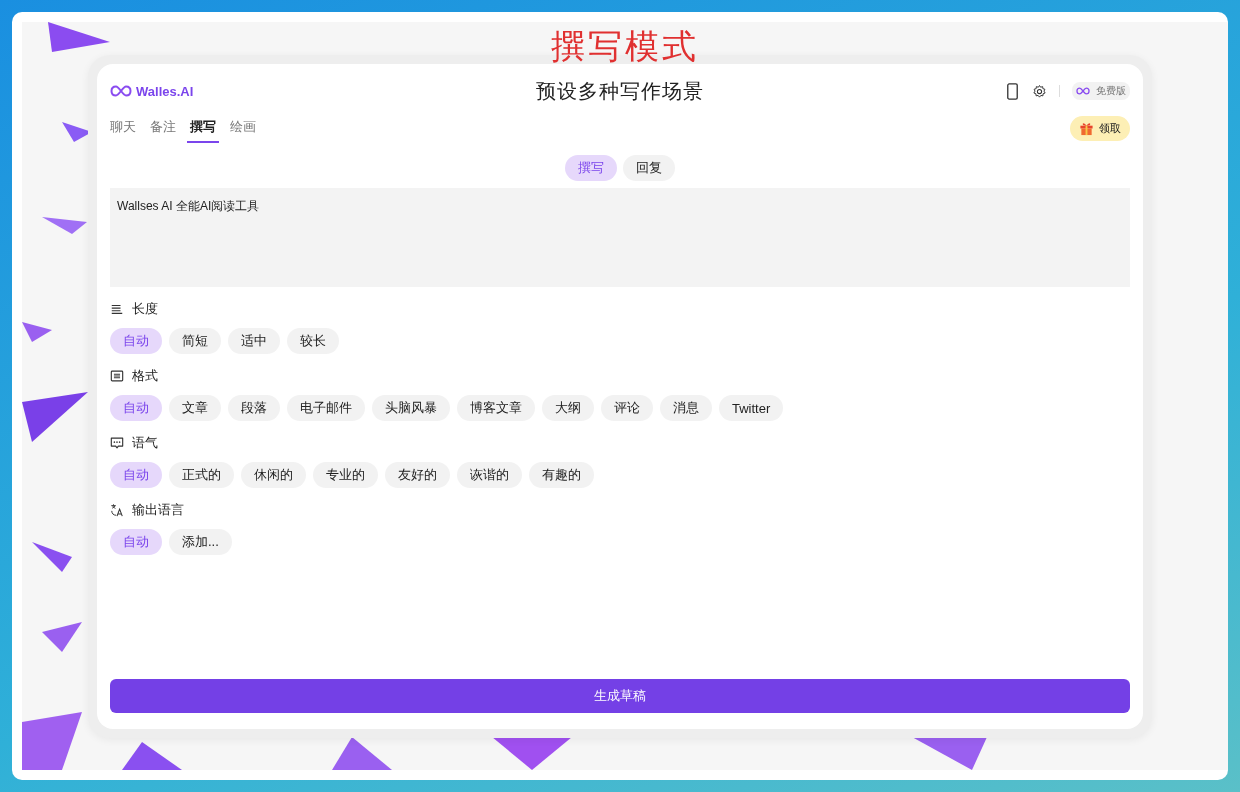 Image resolution: width=1240 pixels, height=792 pixels. Describe the element at coordinates (568, 408) in the screenshot. I see `option-chip: 大纲` at that location.